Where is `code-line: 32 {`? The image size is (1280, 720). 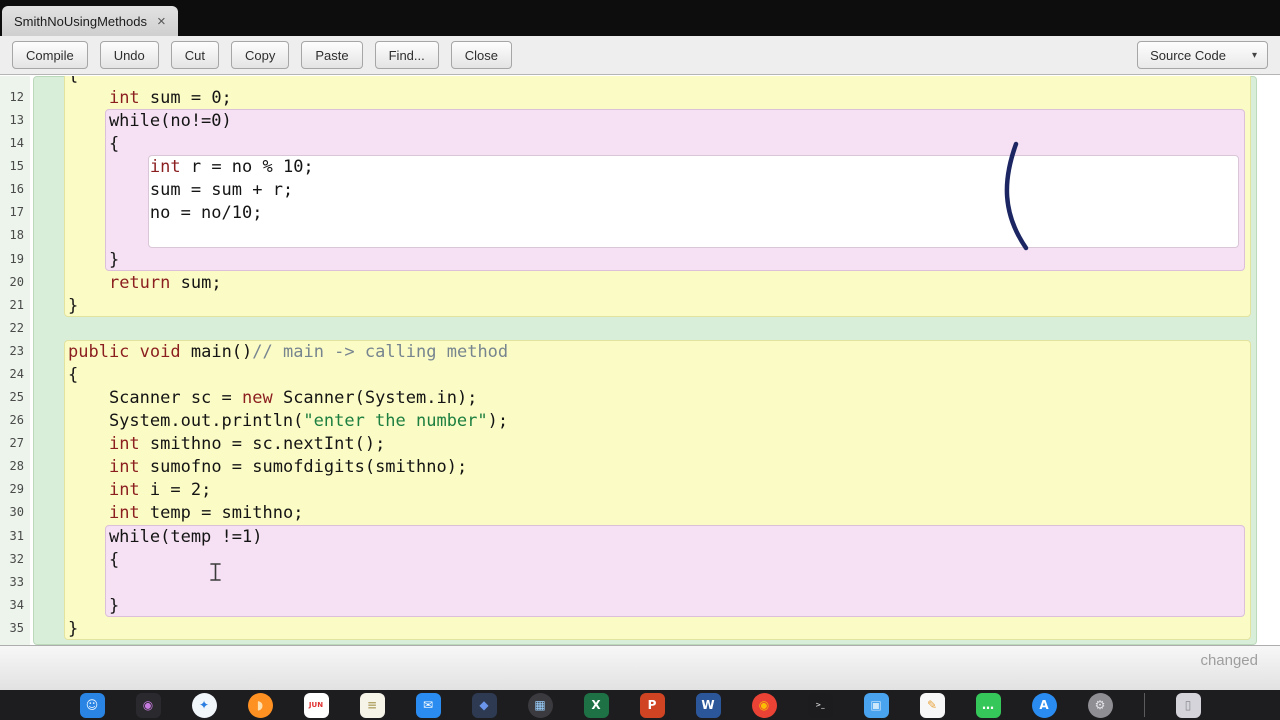 code-line: 32 { is located at coordinates (640, 559).